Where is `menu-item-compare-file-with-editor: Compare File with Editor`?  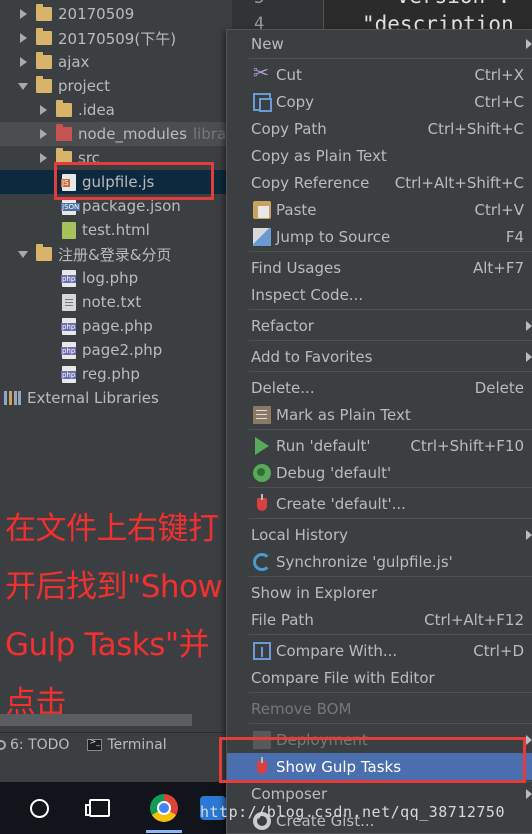 menu-item-compare-file-with-editor: Compare File with Editor is located at coordinates (379, 677).